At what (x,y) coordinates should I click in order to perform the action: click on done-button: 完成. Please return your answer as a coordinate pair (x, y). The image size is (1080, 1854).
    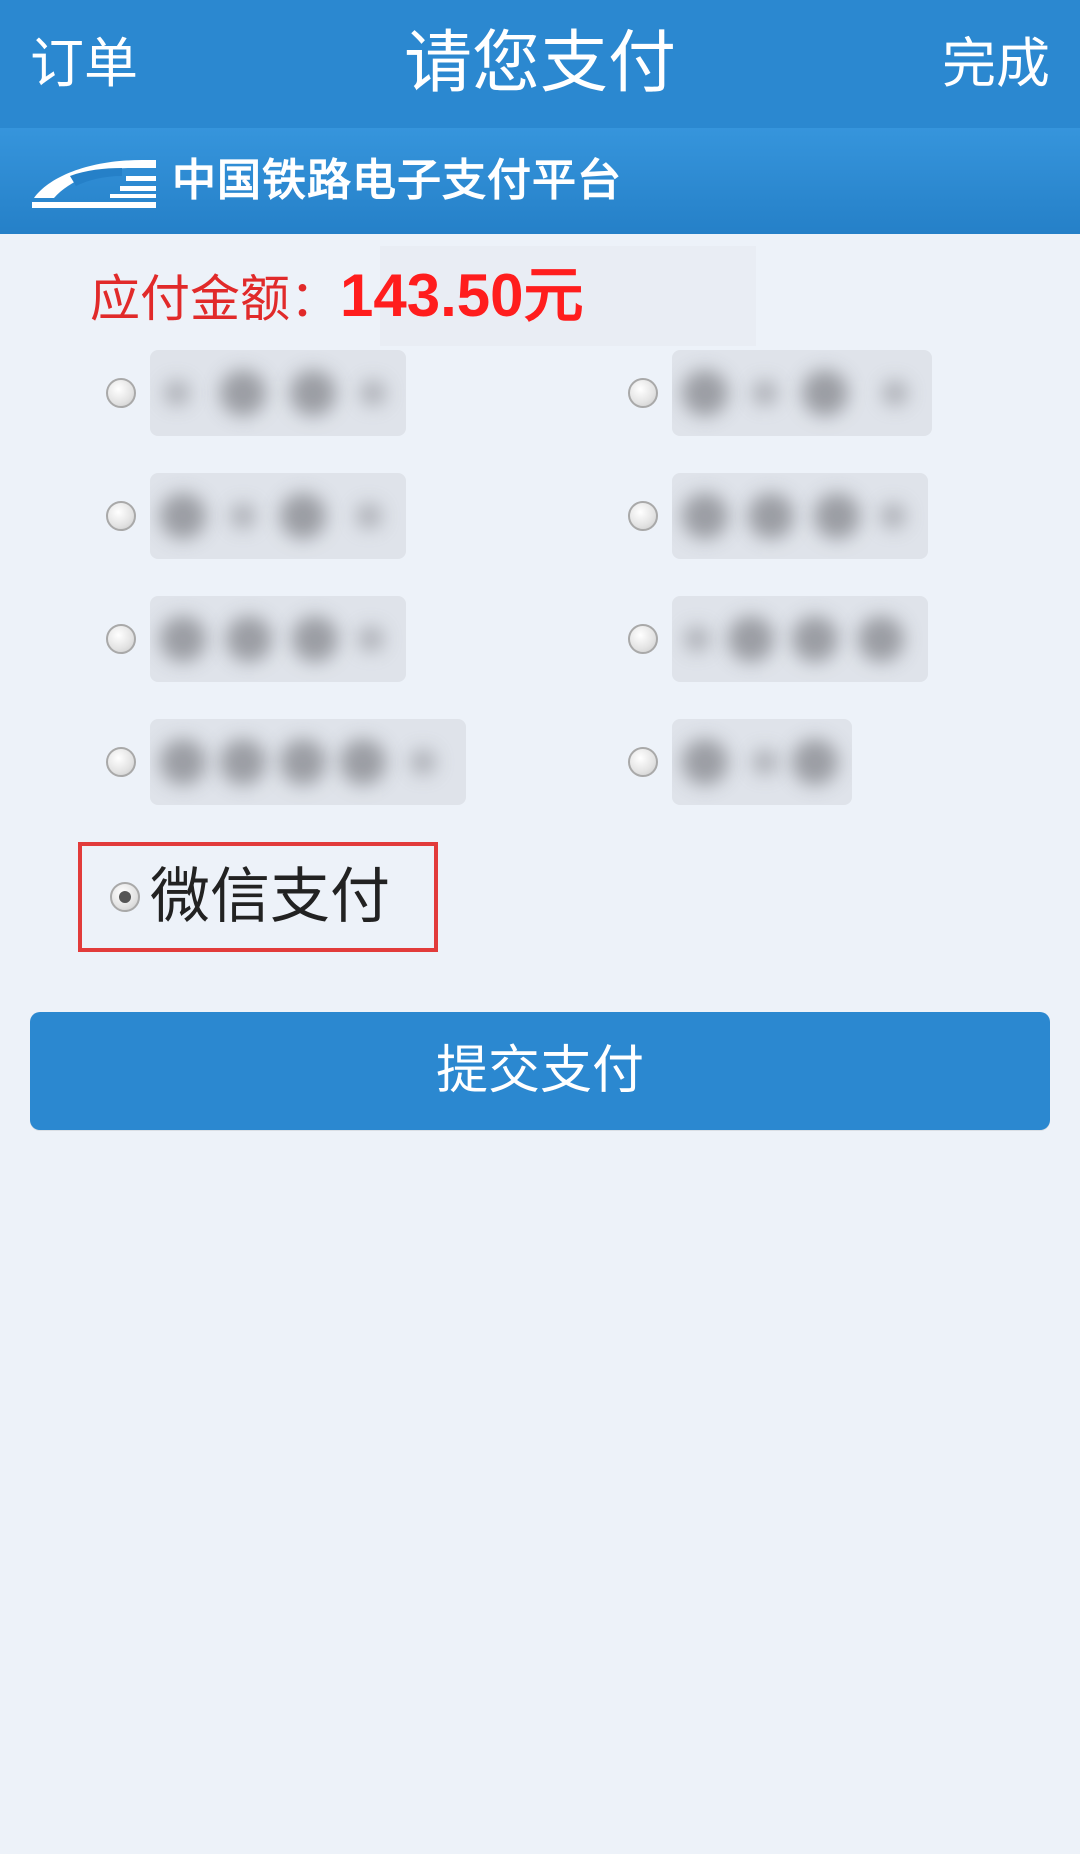
    Looking at the image, I should click on (996, 64).